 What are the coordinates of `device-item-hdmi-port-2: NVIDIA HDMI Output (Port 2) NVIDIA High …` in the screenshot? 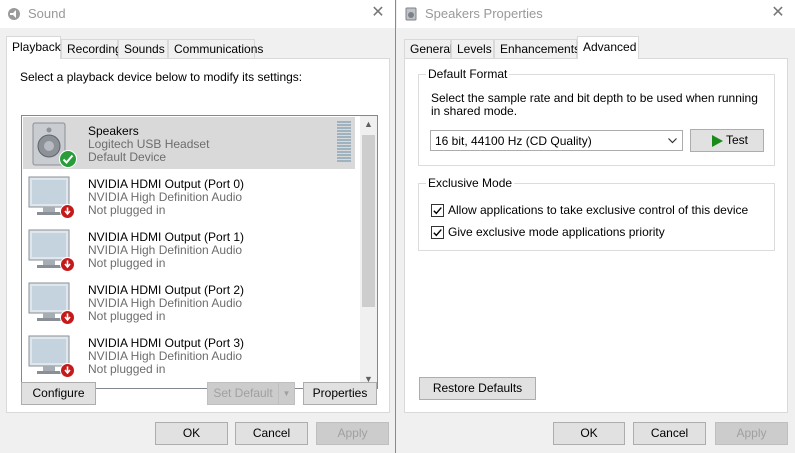 It's located at (189, 302).